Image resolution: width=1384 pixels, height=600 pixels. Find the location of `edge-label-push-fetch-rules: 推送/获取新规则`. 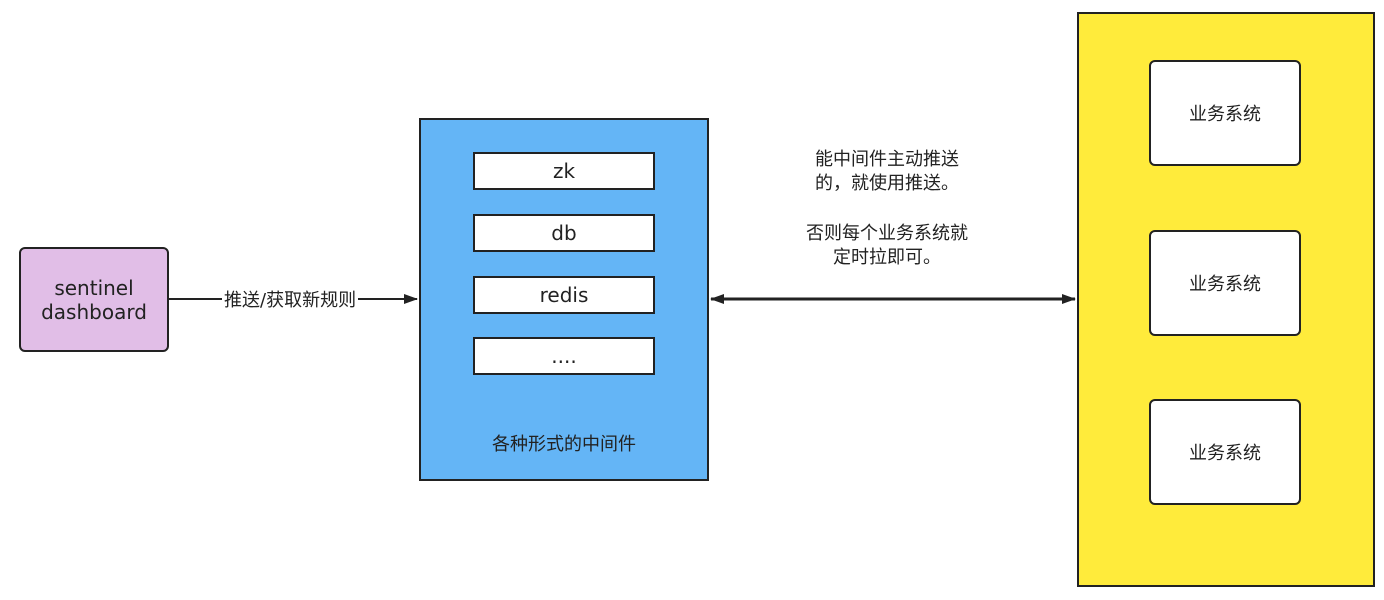

edge-label-push-fetch-rules: 推送/获取新规则 is located at coordinates (290, 301).